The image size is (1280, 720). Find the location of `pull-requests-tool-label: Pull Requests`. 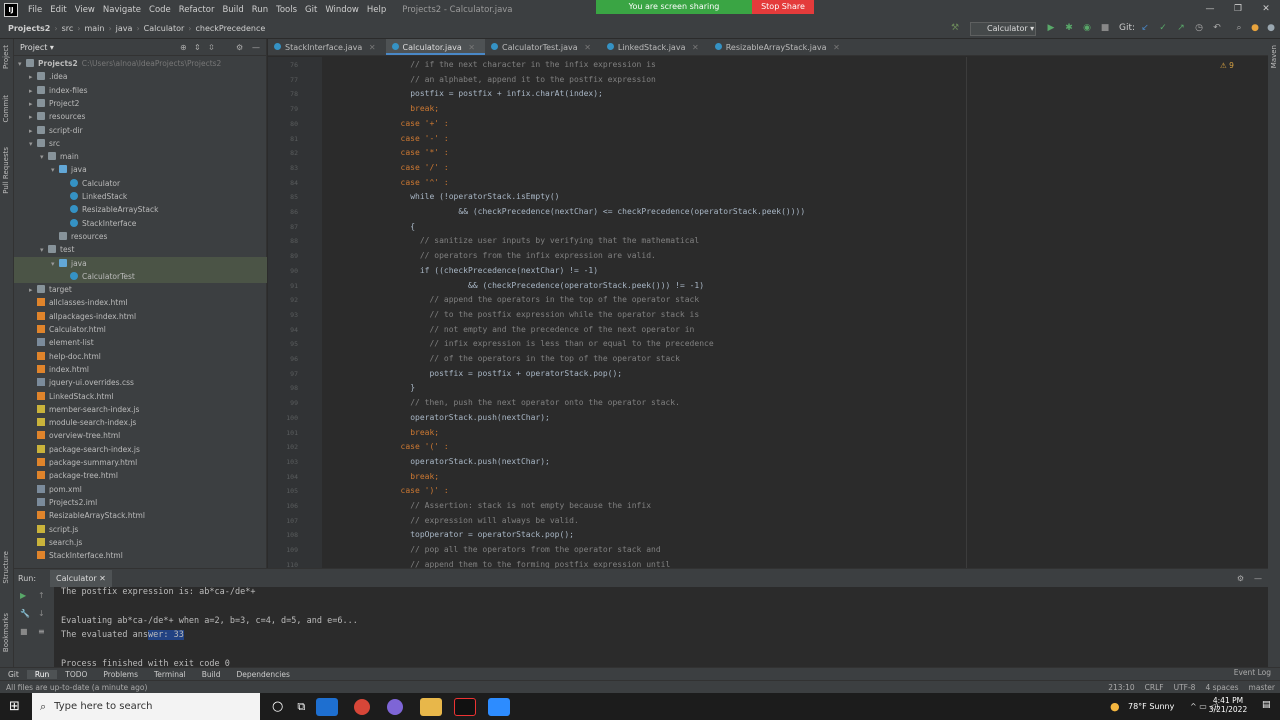

pull-requests-tool-label: Pull Requests is located at coordinates (6, 170).